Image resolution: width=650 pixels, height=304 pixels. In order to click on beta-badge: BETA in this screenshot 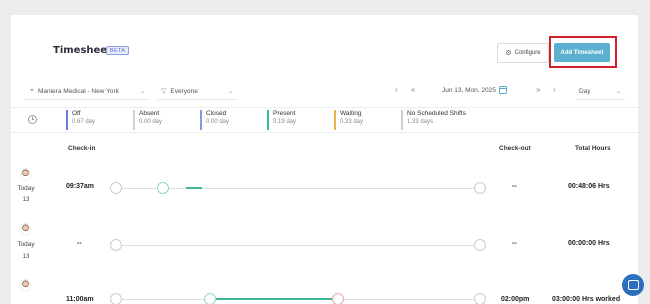, I will do `click(118, 50)`.